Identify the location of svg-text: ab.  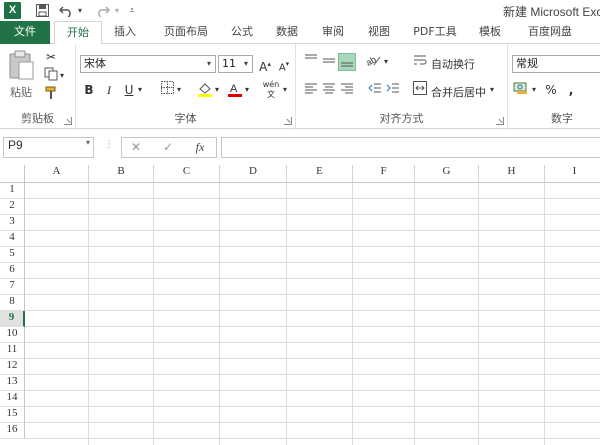
(371, 60).